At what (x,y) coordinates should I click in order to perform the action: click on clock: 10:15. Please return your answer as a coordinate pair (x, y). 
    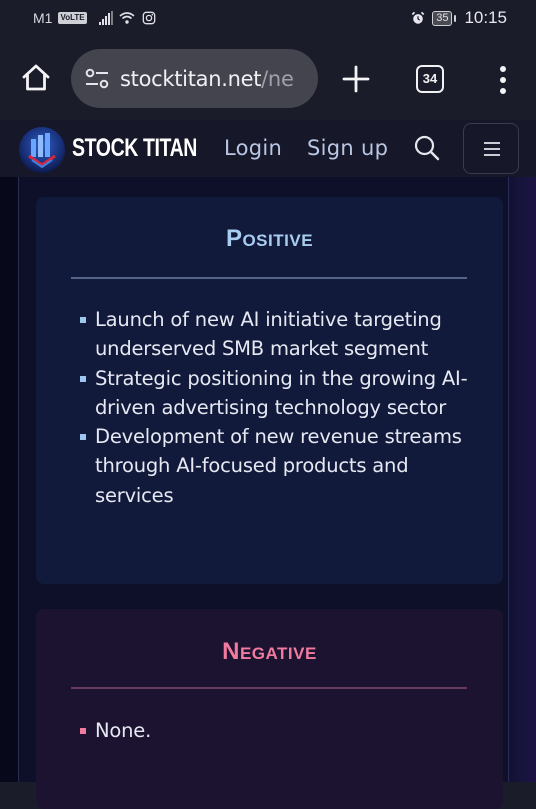
    Looking at the image, I should click on (485, 17).